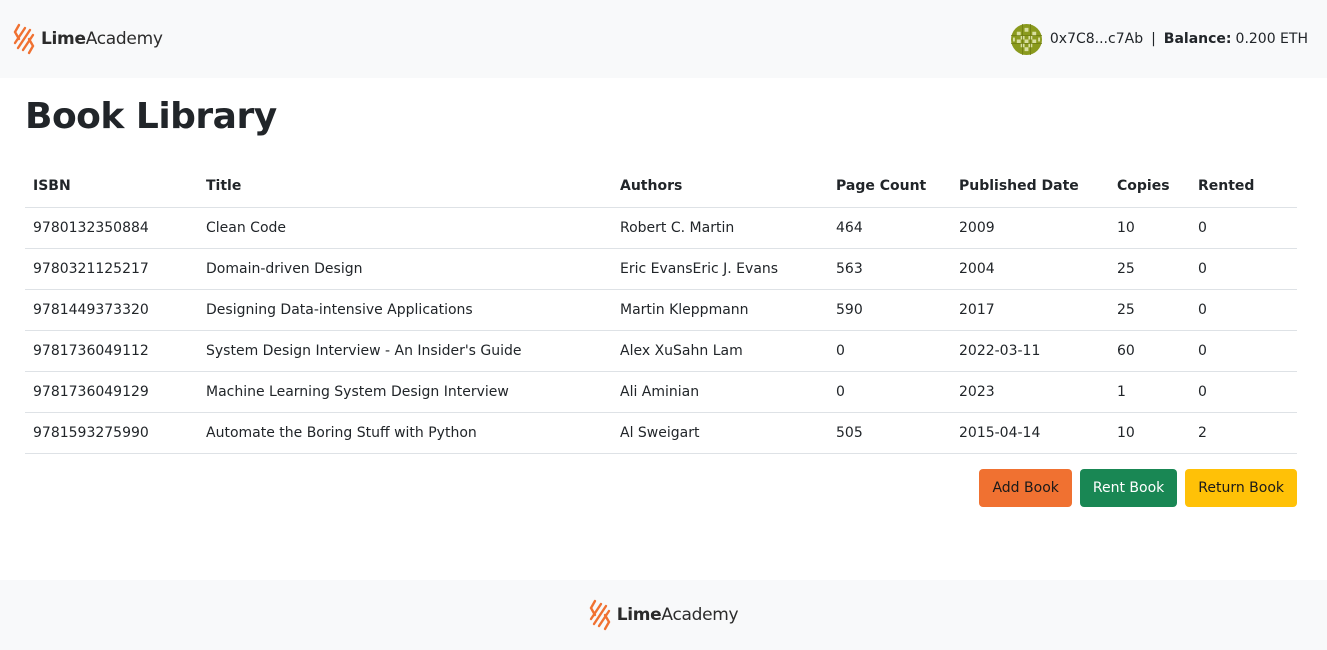  What do you see at coordinates (720, 392) in the screenshot?
I see `cell-authors: Ali Aminian` at bounding box center [720, 392].